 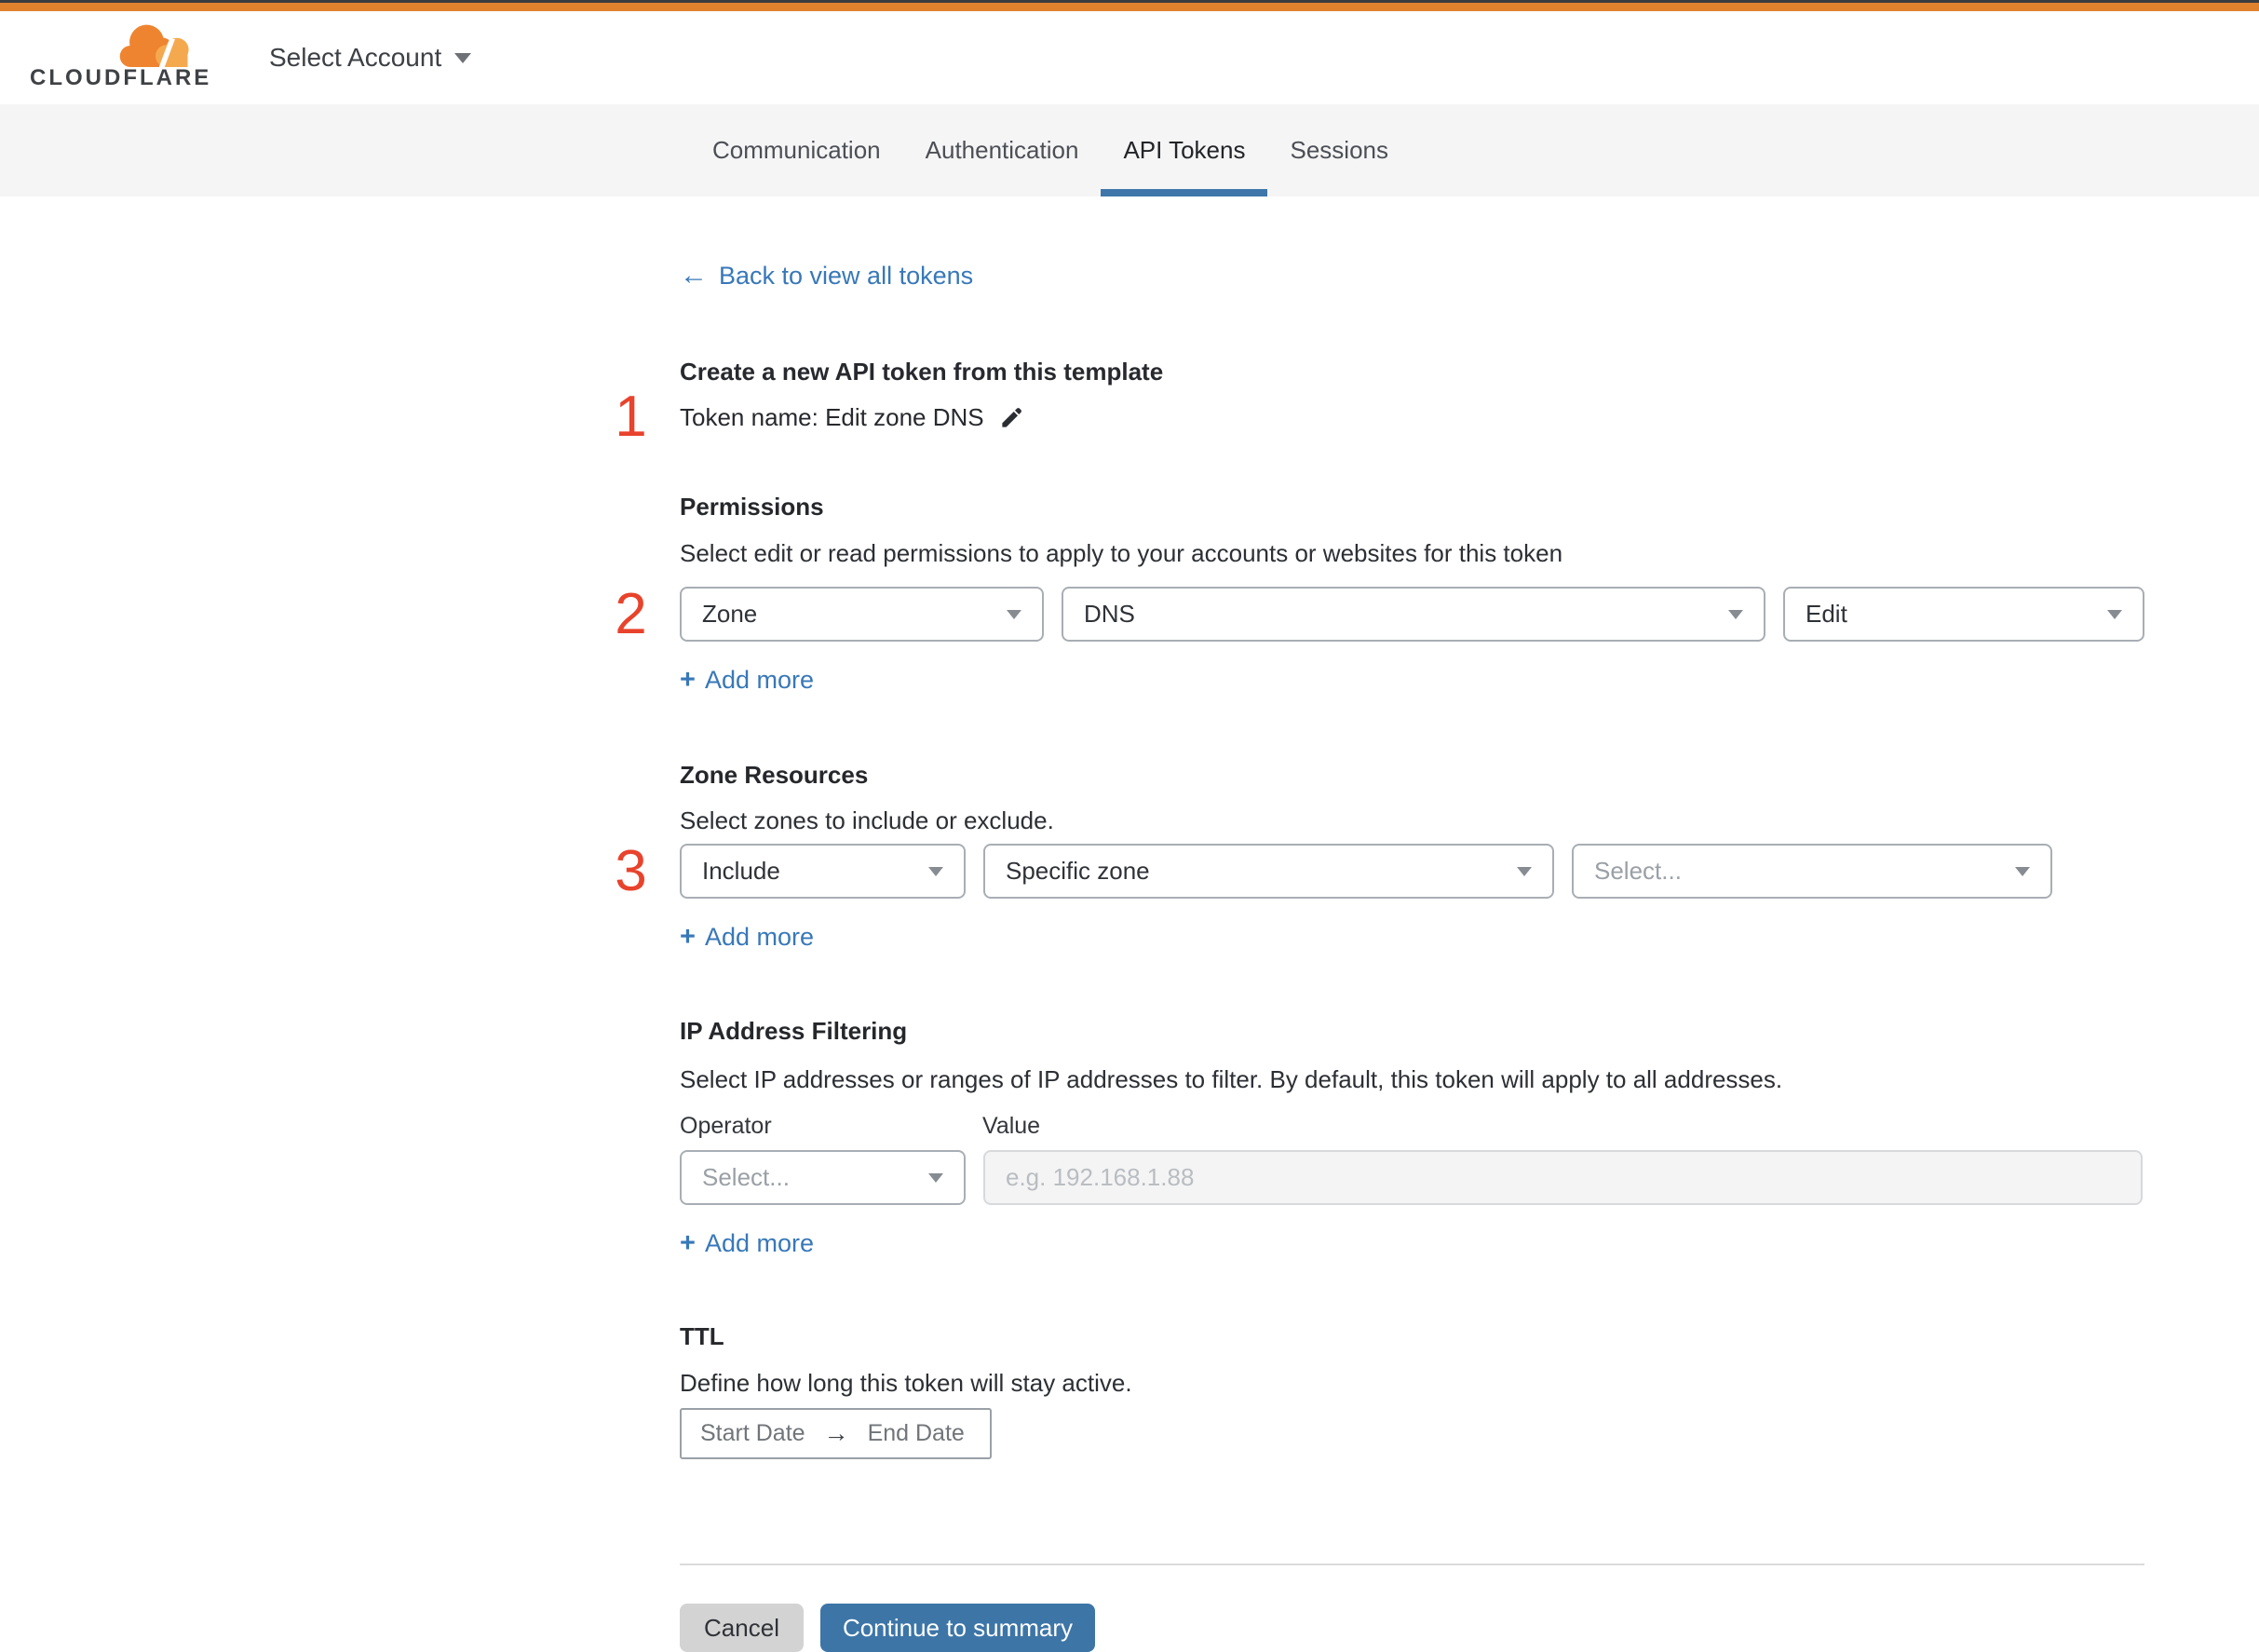 What do you see at coordinates (794, 1031) in the screenshot?
I see `ip-filtering-title: IP Address Filtering` at bounding box center [794, 1031].